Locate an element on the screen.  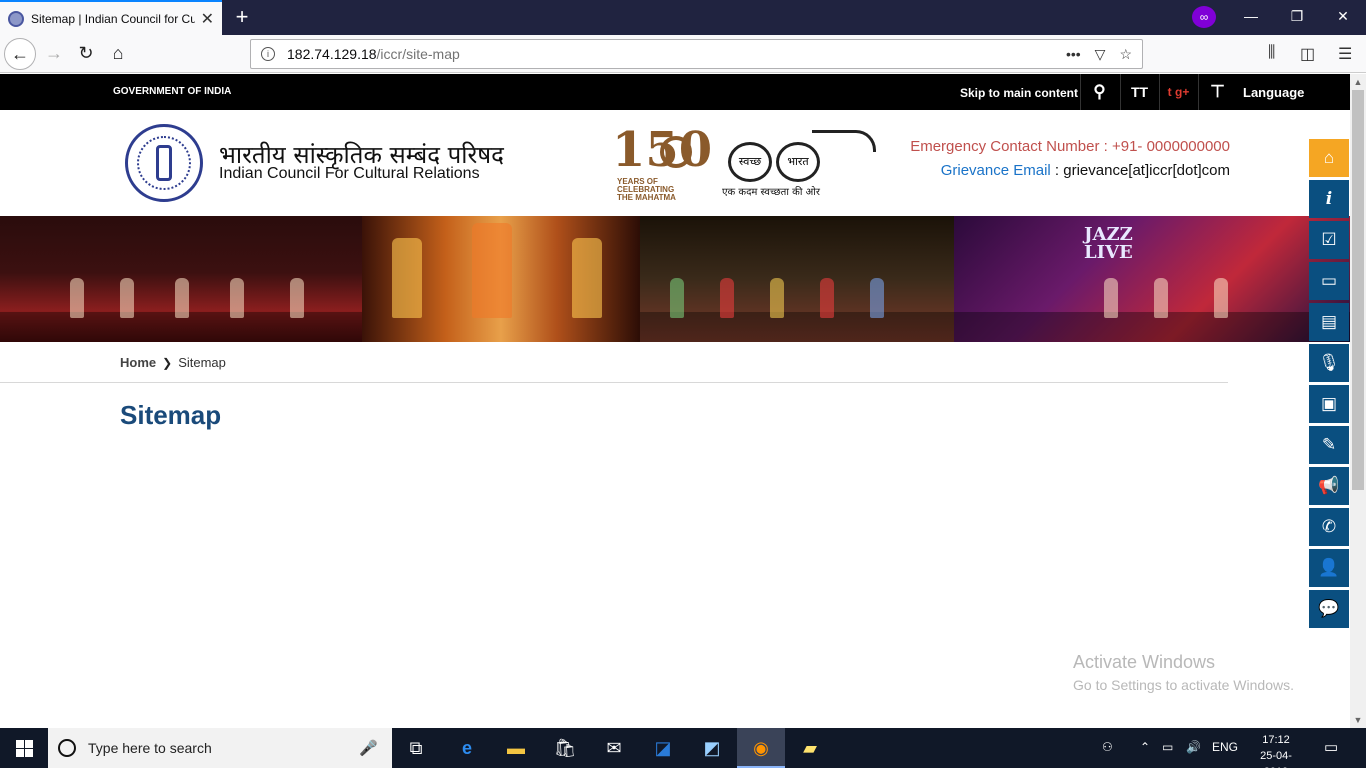
tab-close-icon: ✕ is located at coordinates (207, 19).